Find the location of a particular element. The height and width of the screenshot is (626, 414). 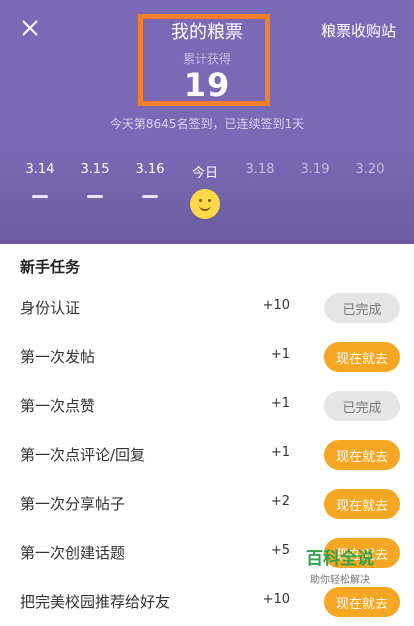

task-points: +2 is located at coordinates (280, 501).